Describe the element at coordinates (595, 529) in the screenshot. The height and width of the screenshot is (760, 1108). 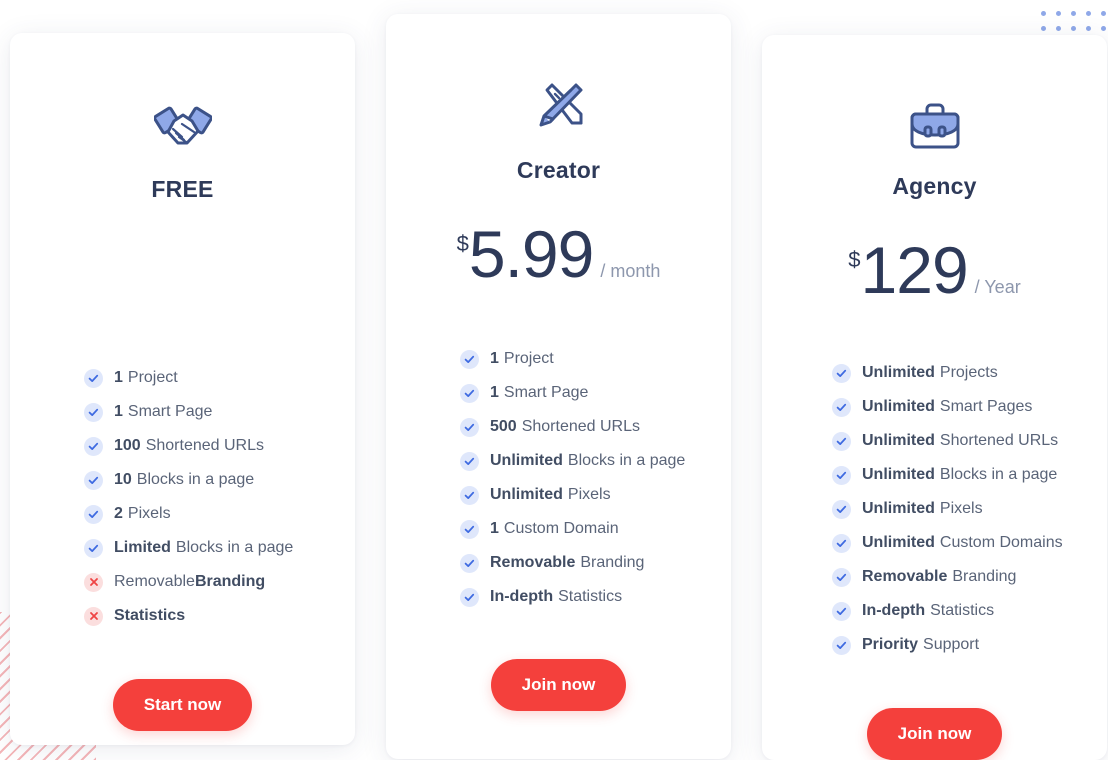
I see `feature-item: 1 Custom Domain` at that location.